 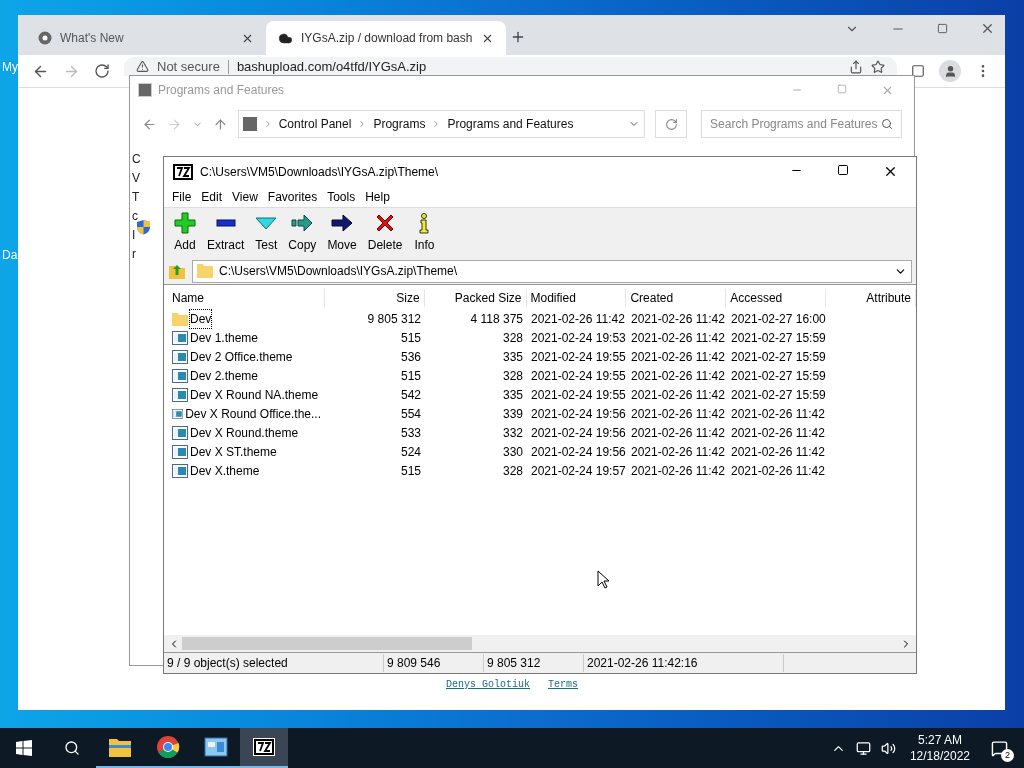 I want to click on column-header: Name, so click(x=246, y=298).